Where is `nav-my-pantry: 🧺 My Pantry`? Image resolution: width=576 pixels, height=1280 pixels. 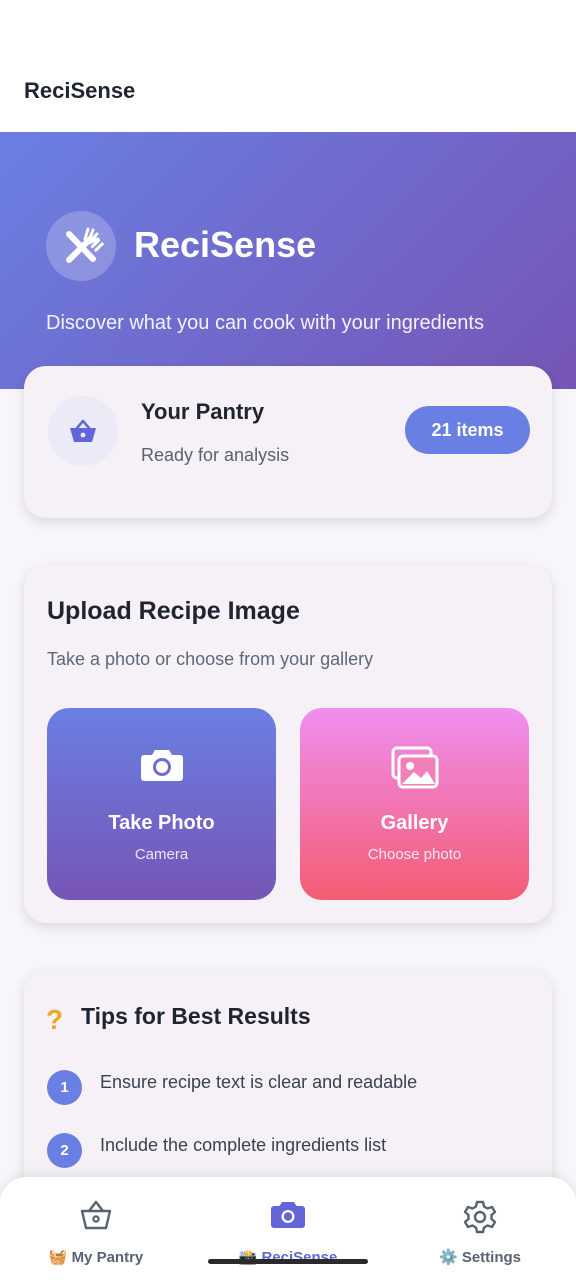
nav-my-pantry: 🧺 My Pantry is located at coordinates (96, 1228).